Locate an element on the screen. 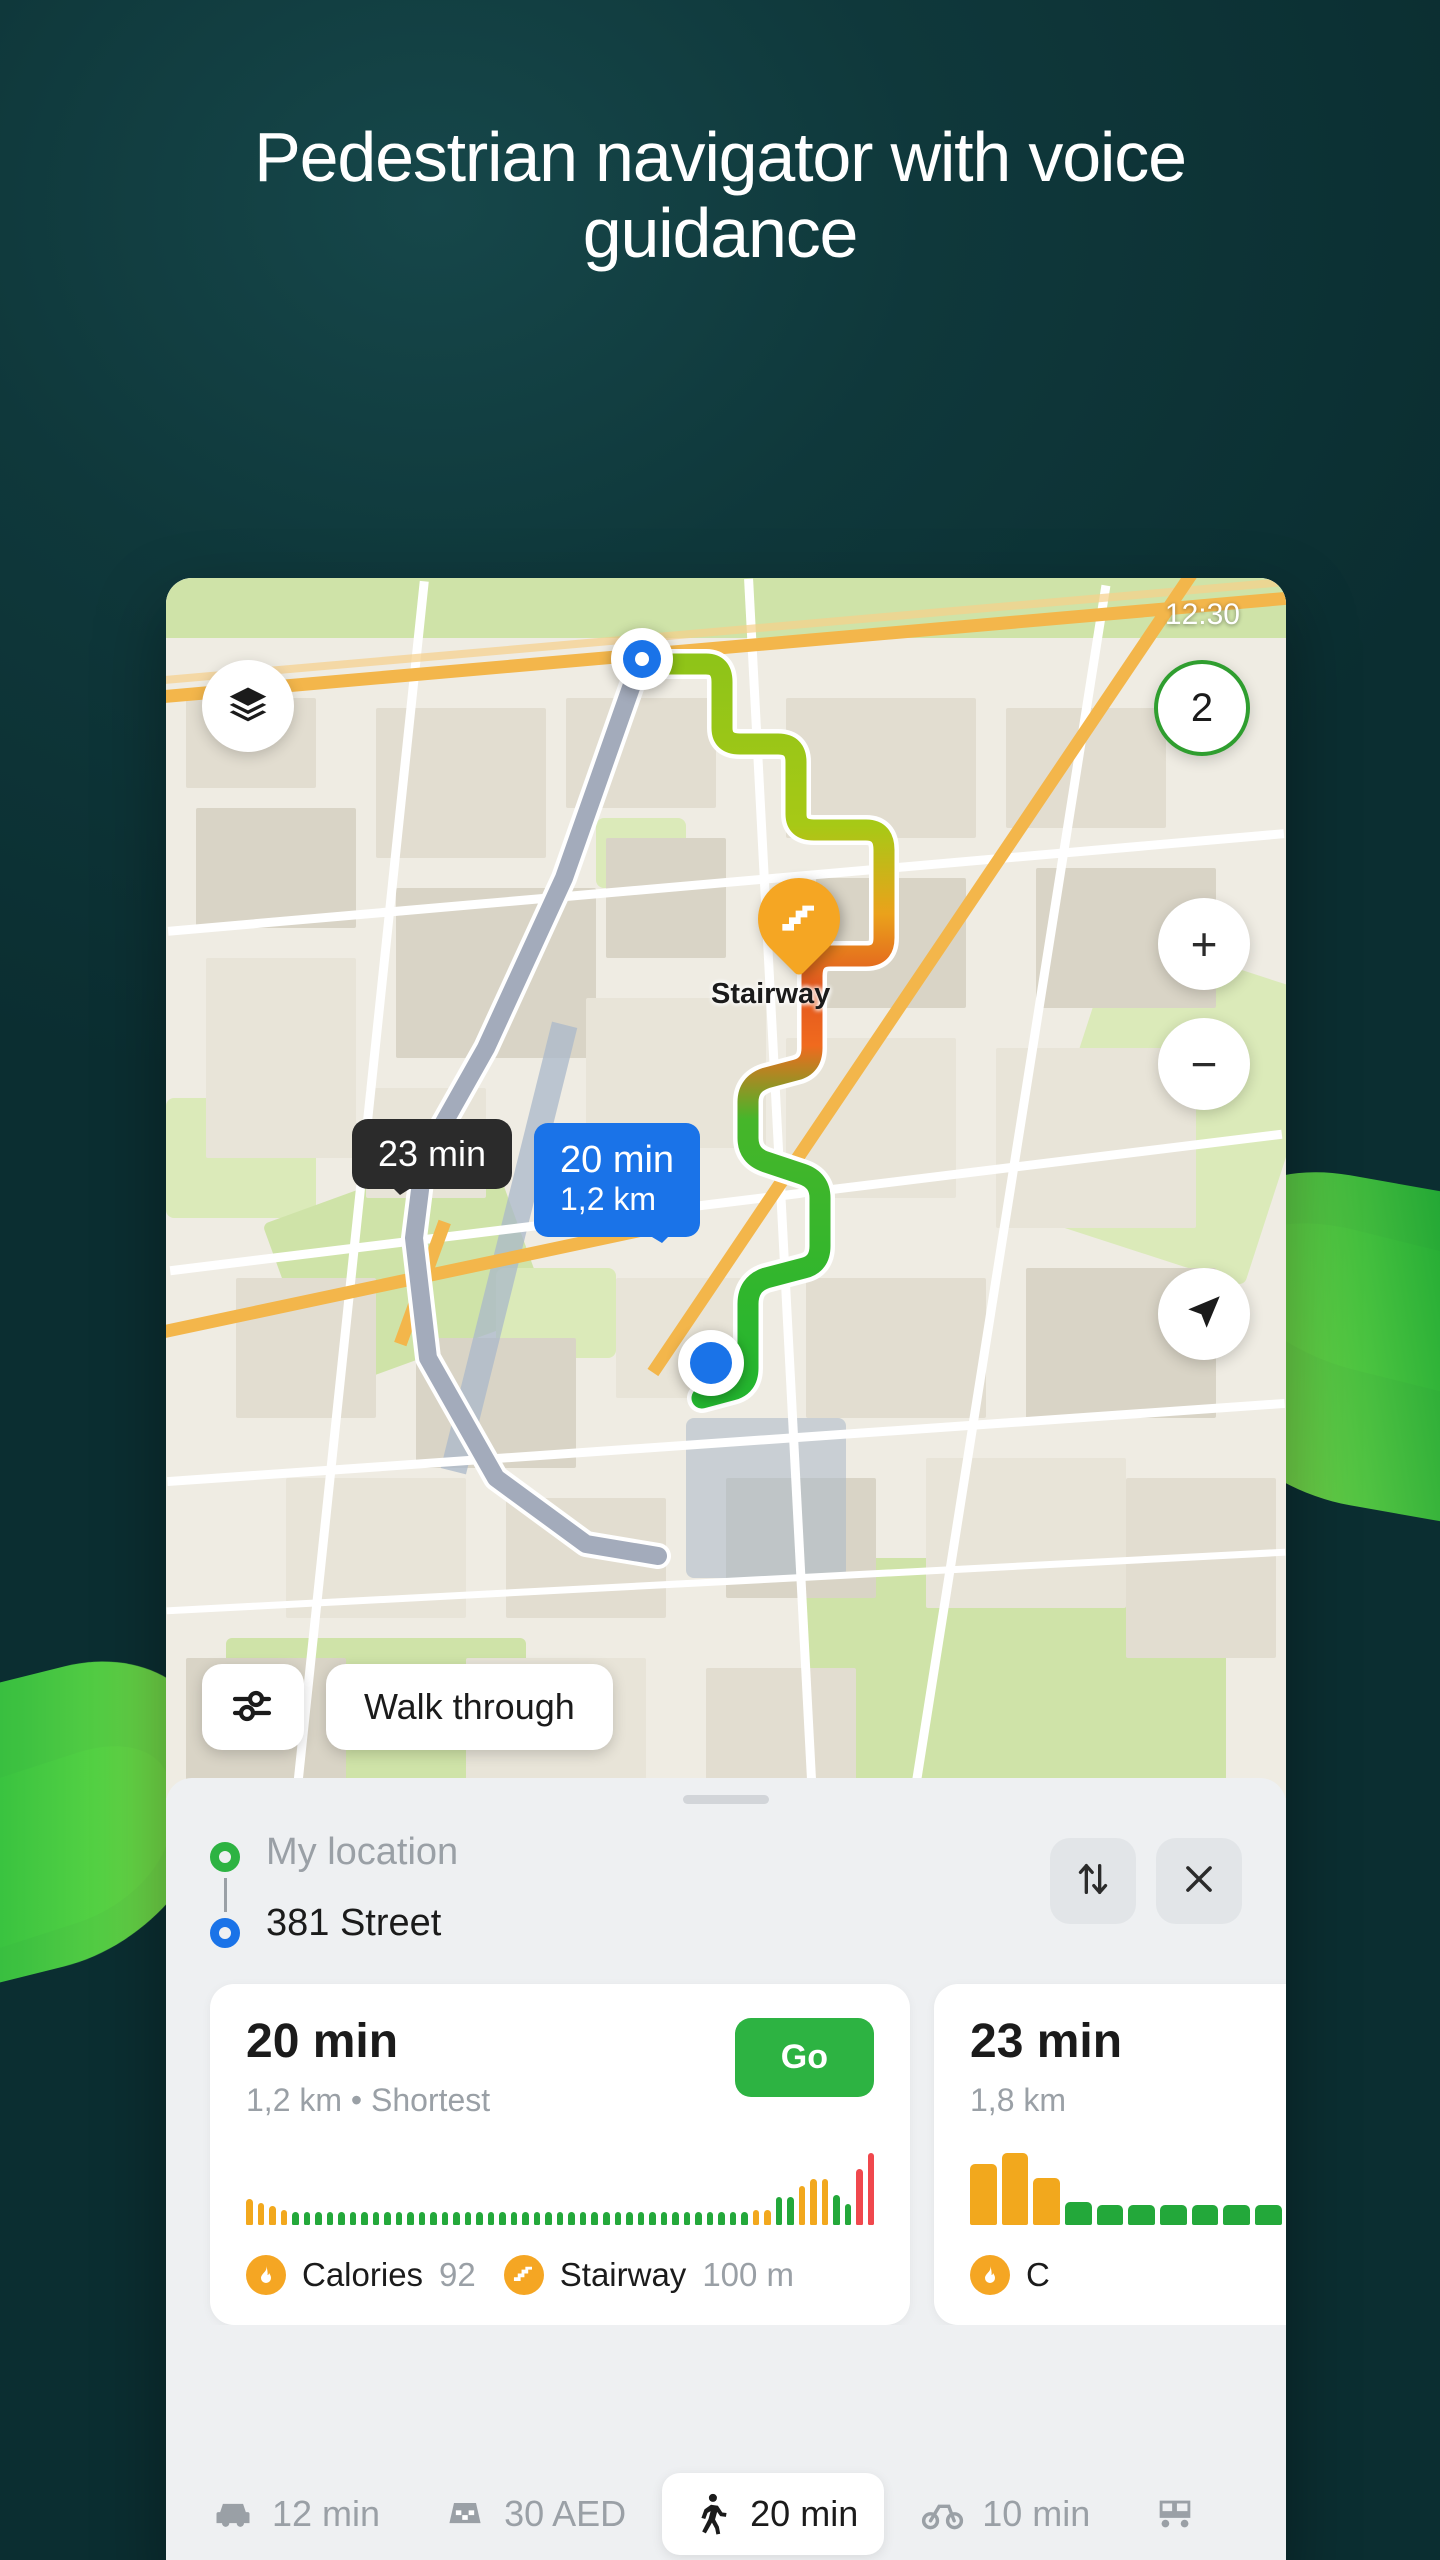 The image size is (1440, 2560). waypoint-count-badge: 2 is located at coordinates (1202, 708).